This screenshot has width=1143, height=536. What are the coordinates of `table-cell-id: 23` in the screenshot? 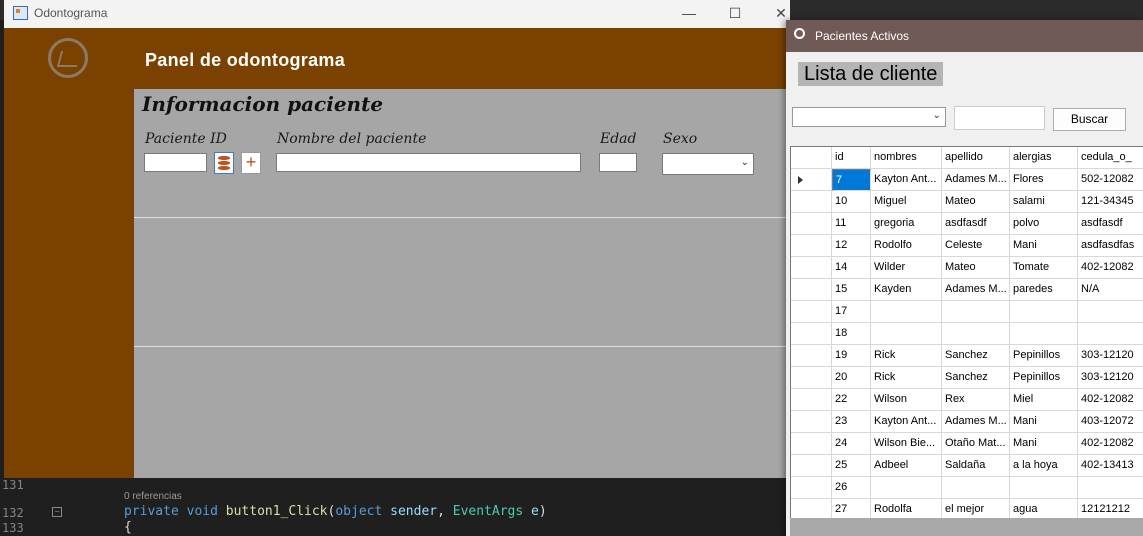 It's located at (851, 422).